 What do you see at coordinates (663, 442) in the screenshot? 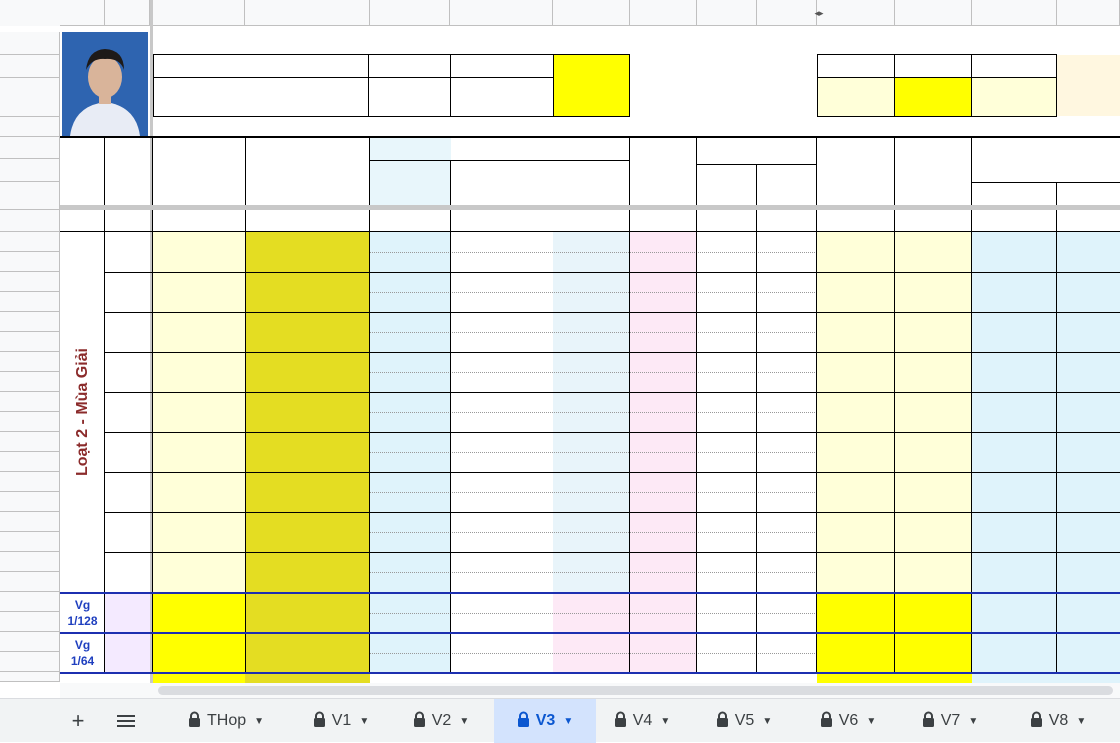
I see `entry-code` at bounding box center [663, 442].